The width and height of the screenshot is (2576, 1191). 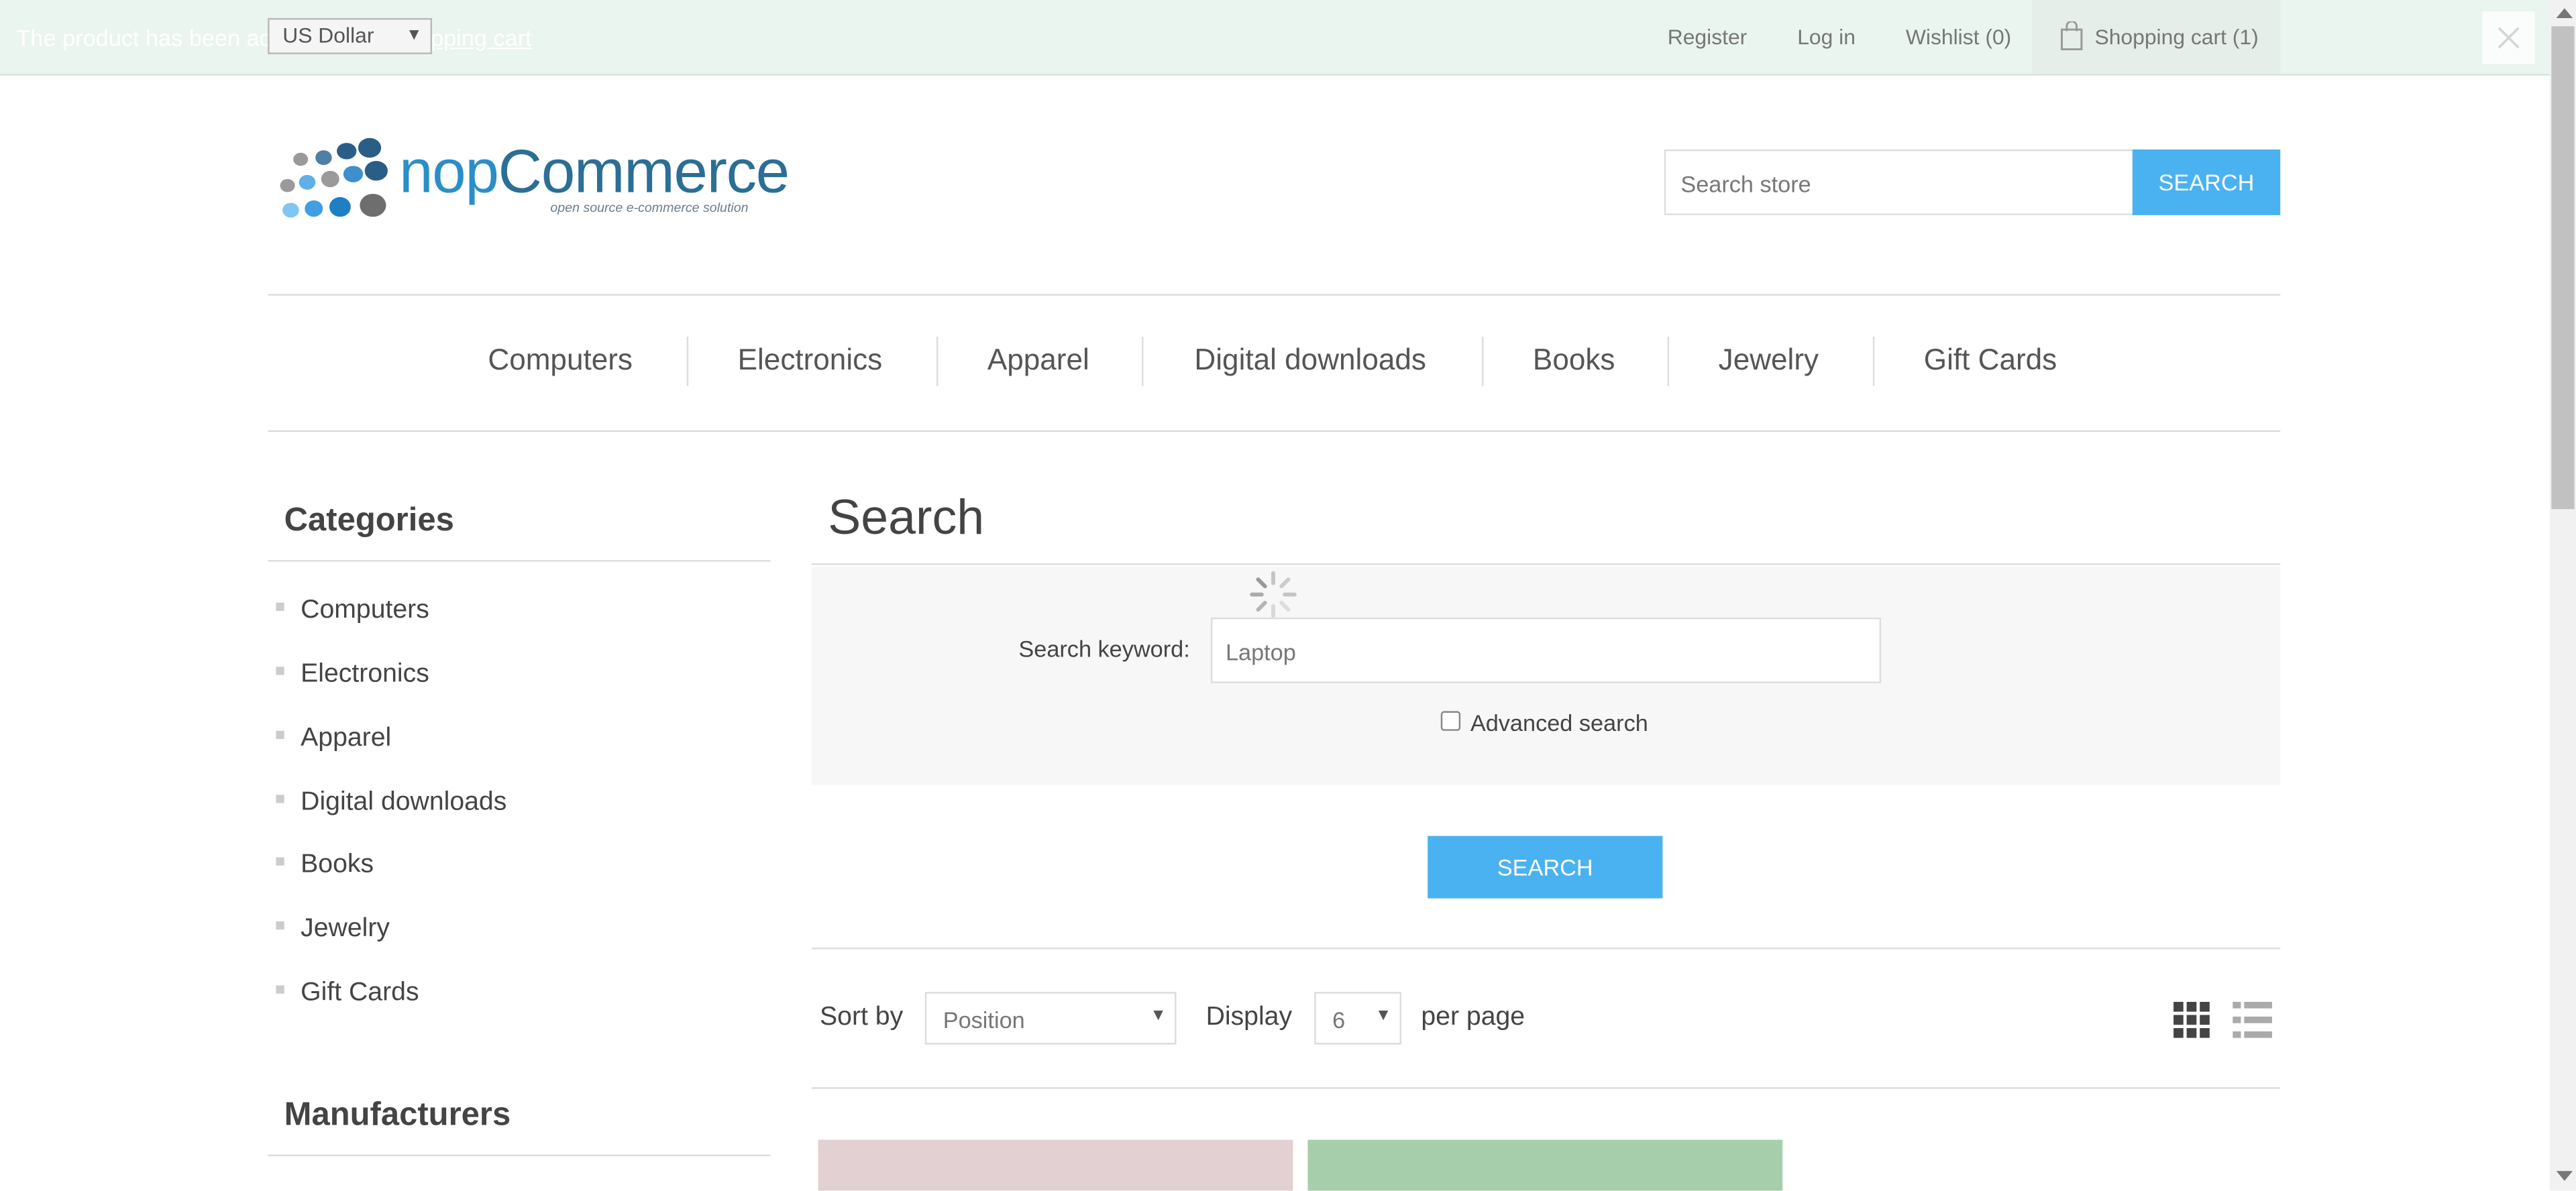 I want to click on grid-view-icon, so click(x=2192, y=1019).